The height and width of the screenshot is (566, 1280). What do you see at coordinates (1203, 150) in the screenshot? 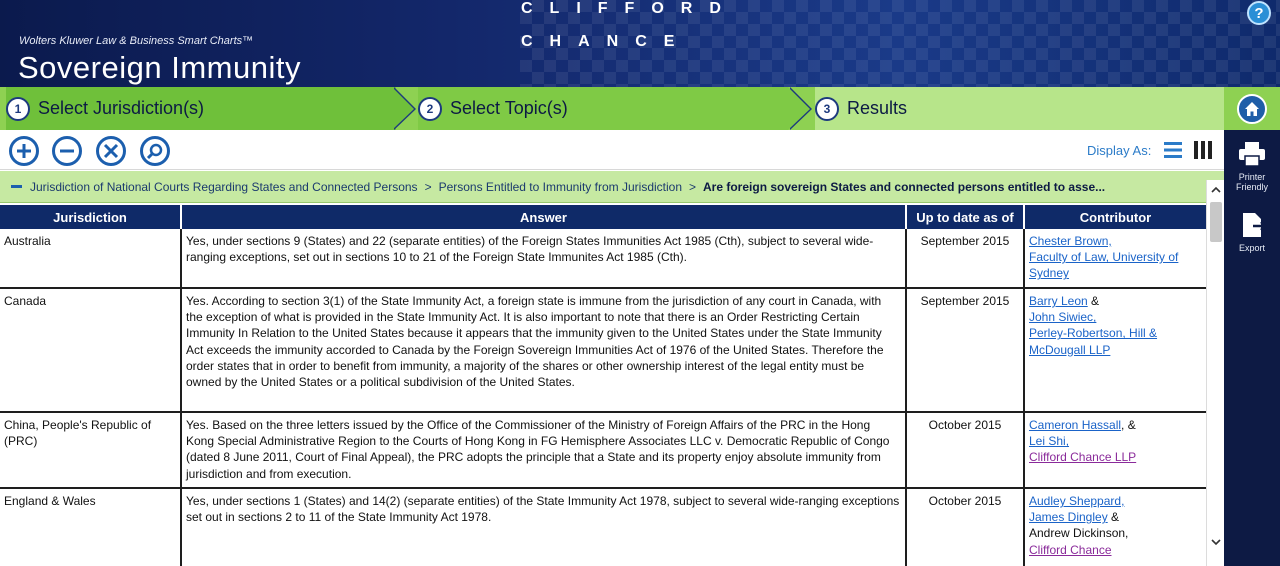
I see `column-view-icon` at bounding box center [1203, 150].